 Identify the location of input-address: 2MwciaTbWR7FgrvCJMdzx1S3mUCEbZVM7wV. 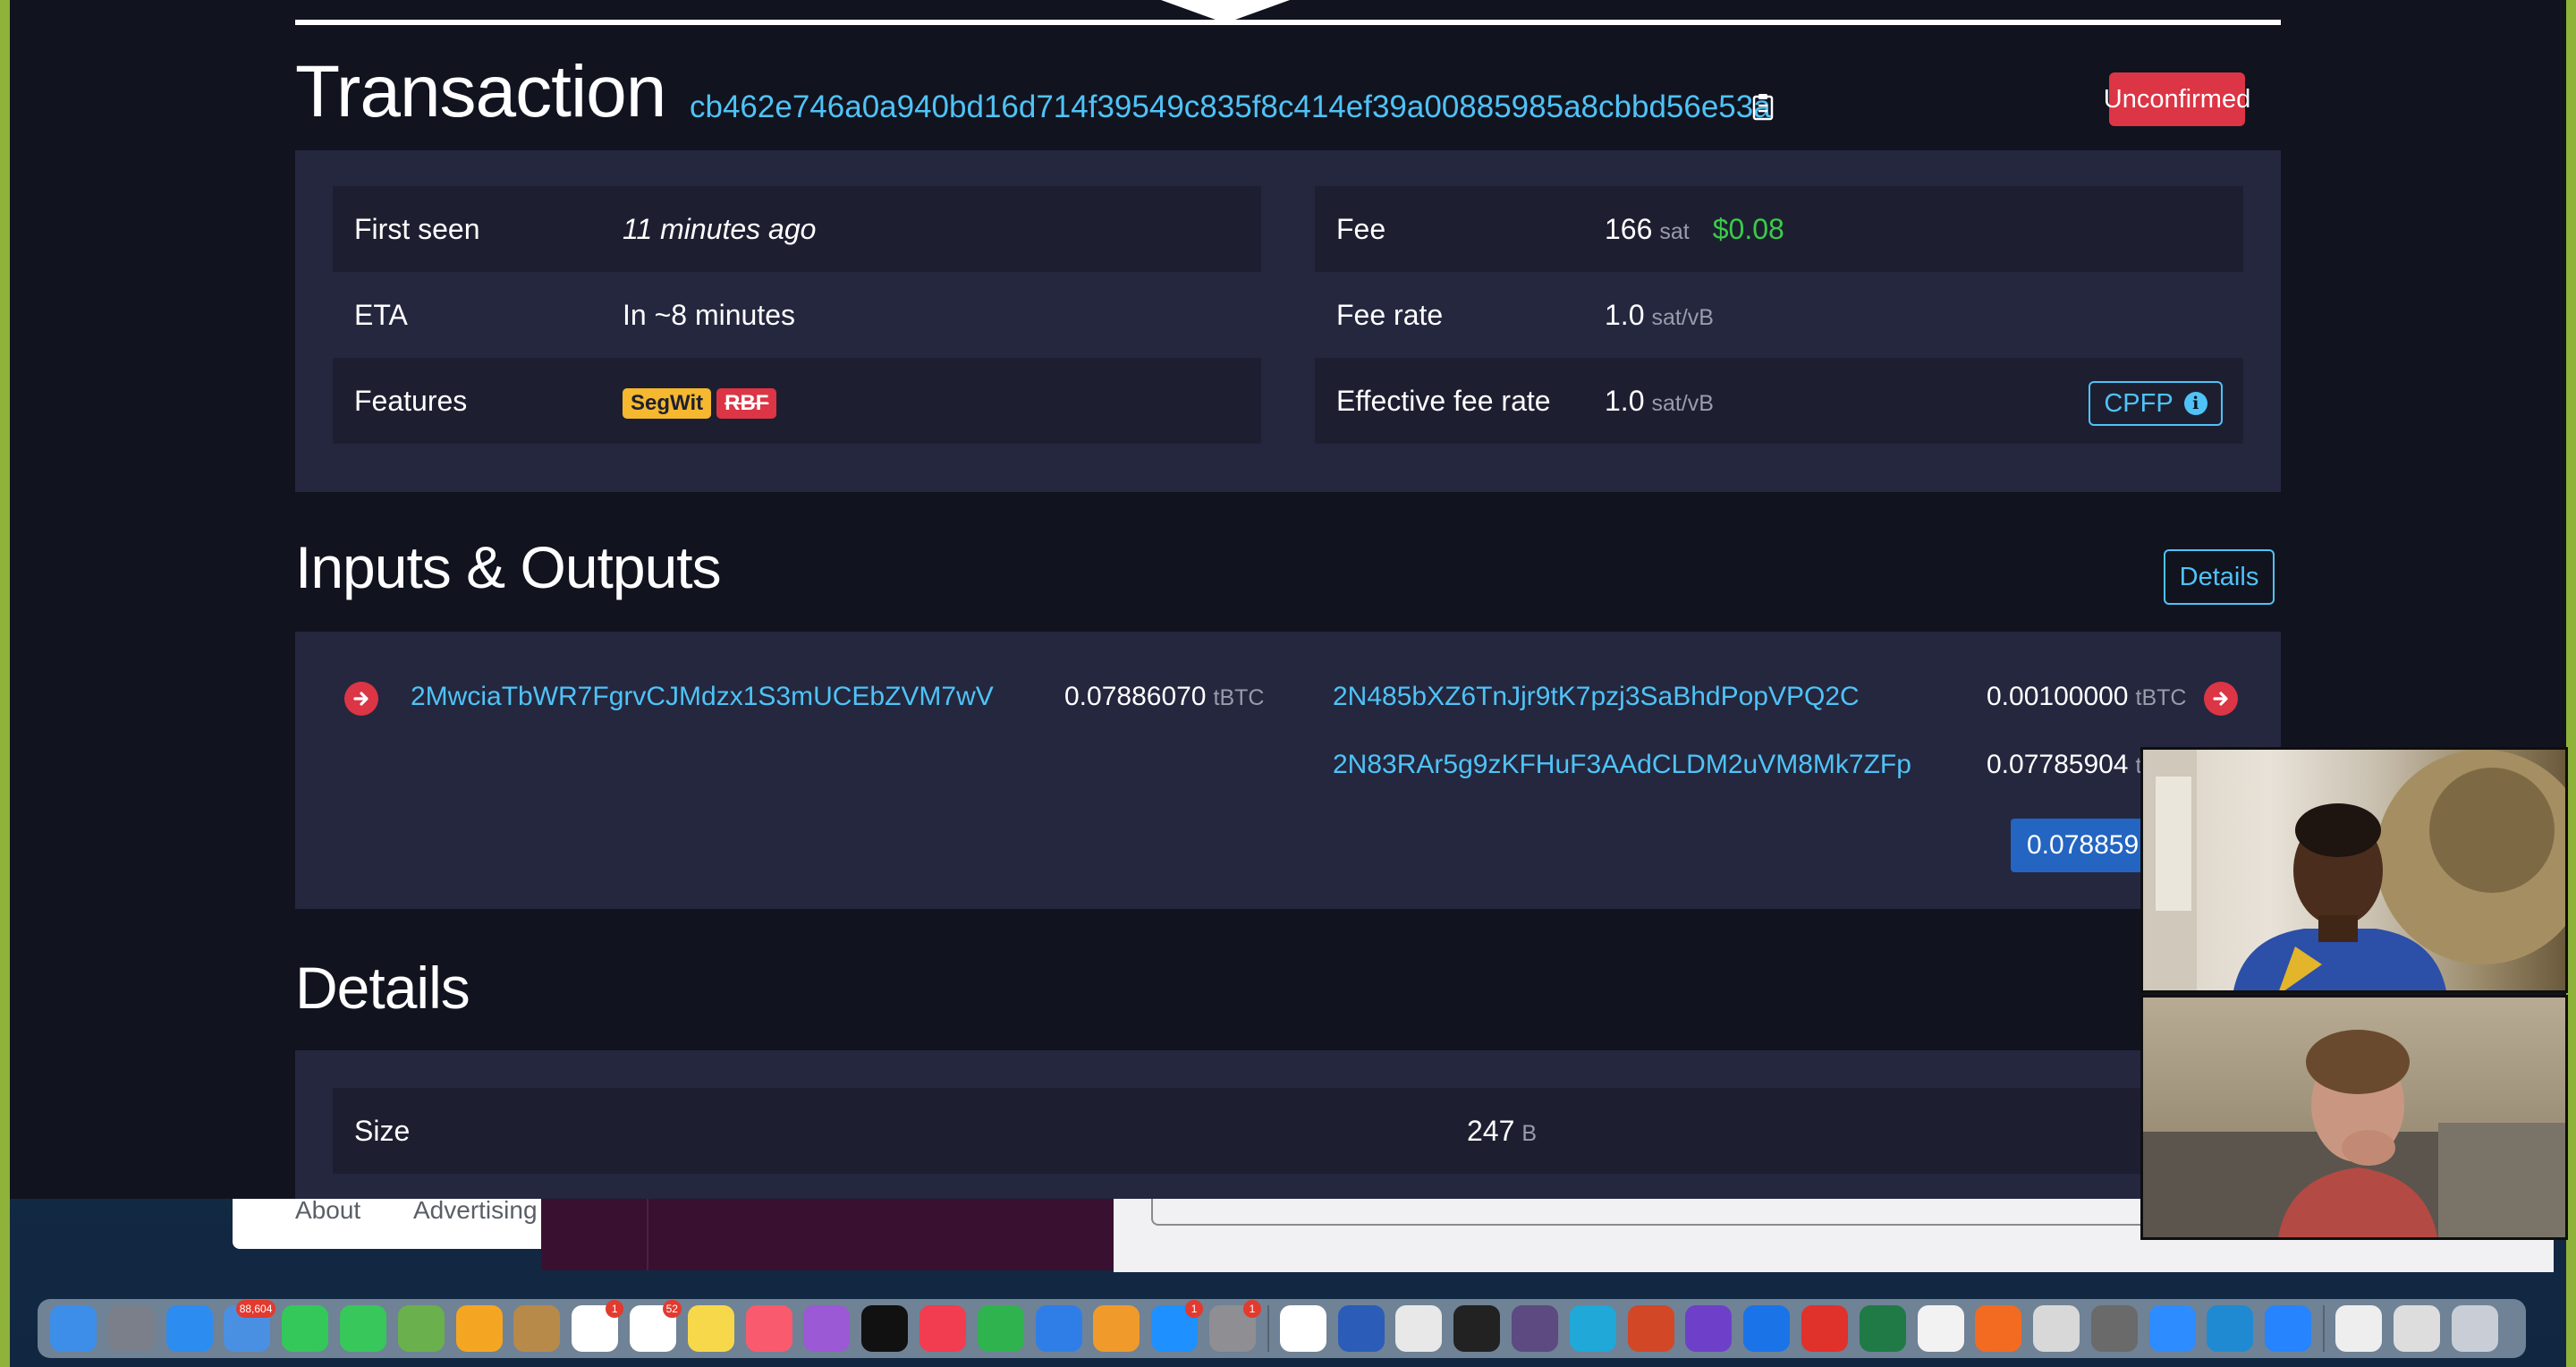
(702, 697).